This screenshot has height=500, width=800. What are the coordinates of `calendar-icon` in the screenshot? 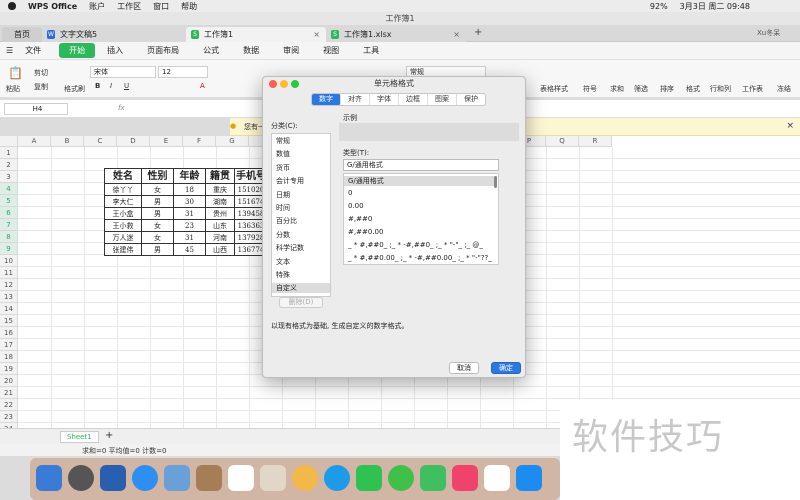 It's located at (241, 478).